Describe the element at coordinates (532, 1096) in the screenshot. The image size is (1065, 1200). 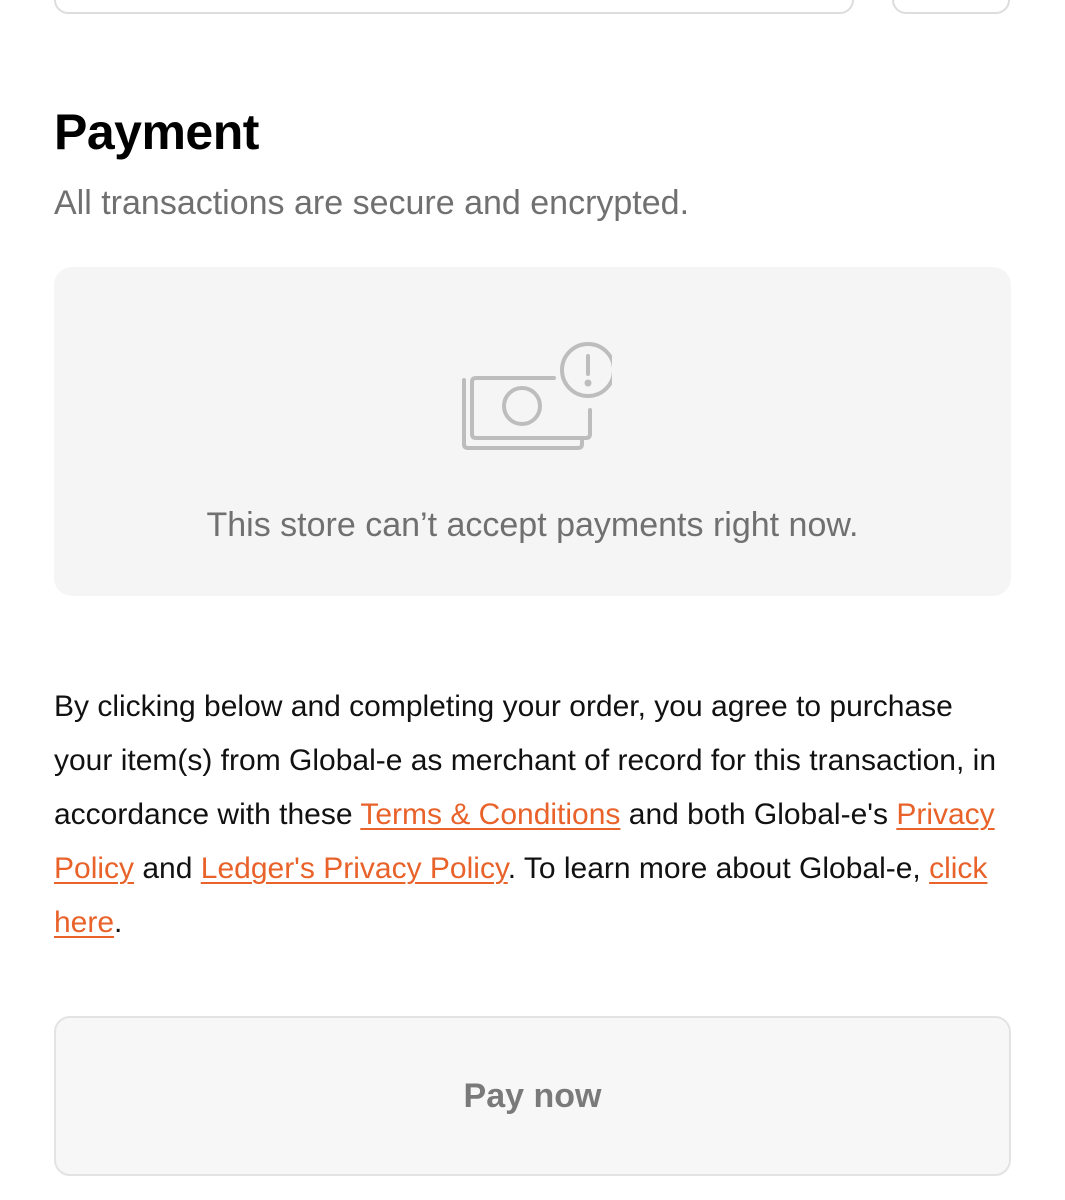
I see `pay-now-button: Pay now` at that location.